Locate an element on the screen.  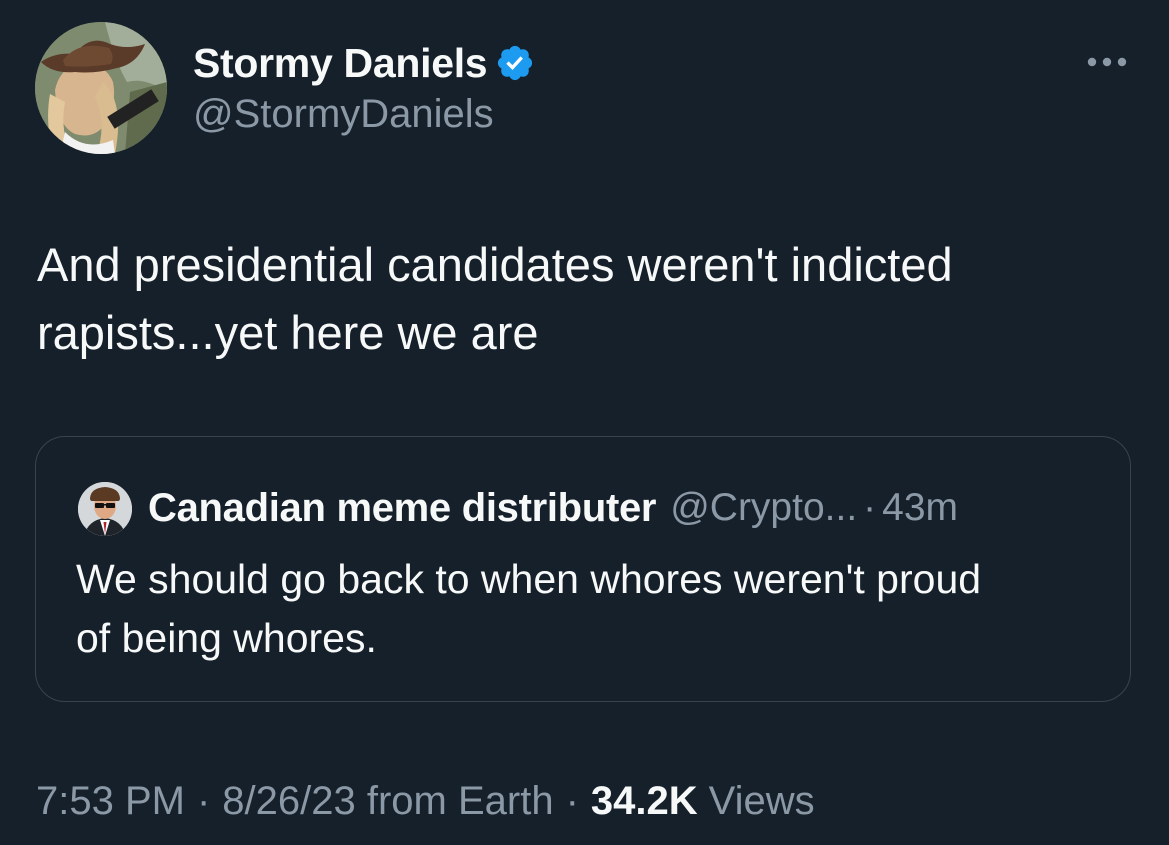
verified-badge-icon is located at coordinates (515, 63).